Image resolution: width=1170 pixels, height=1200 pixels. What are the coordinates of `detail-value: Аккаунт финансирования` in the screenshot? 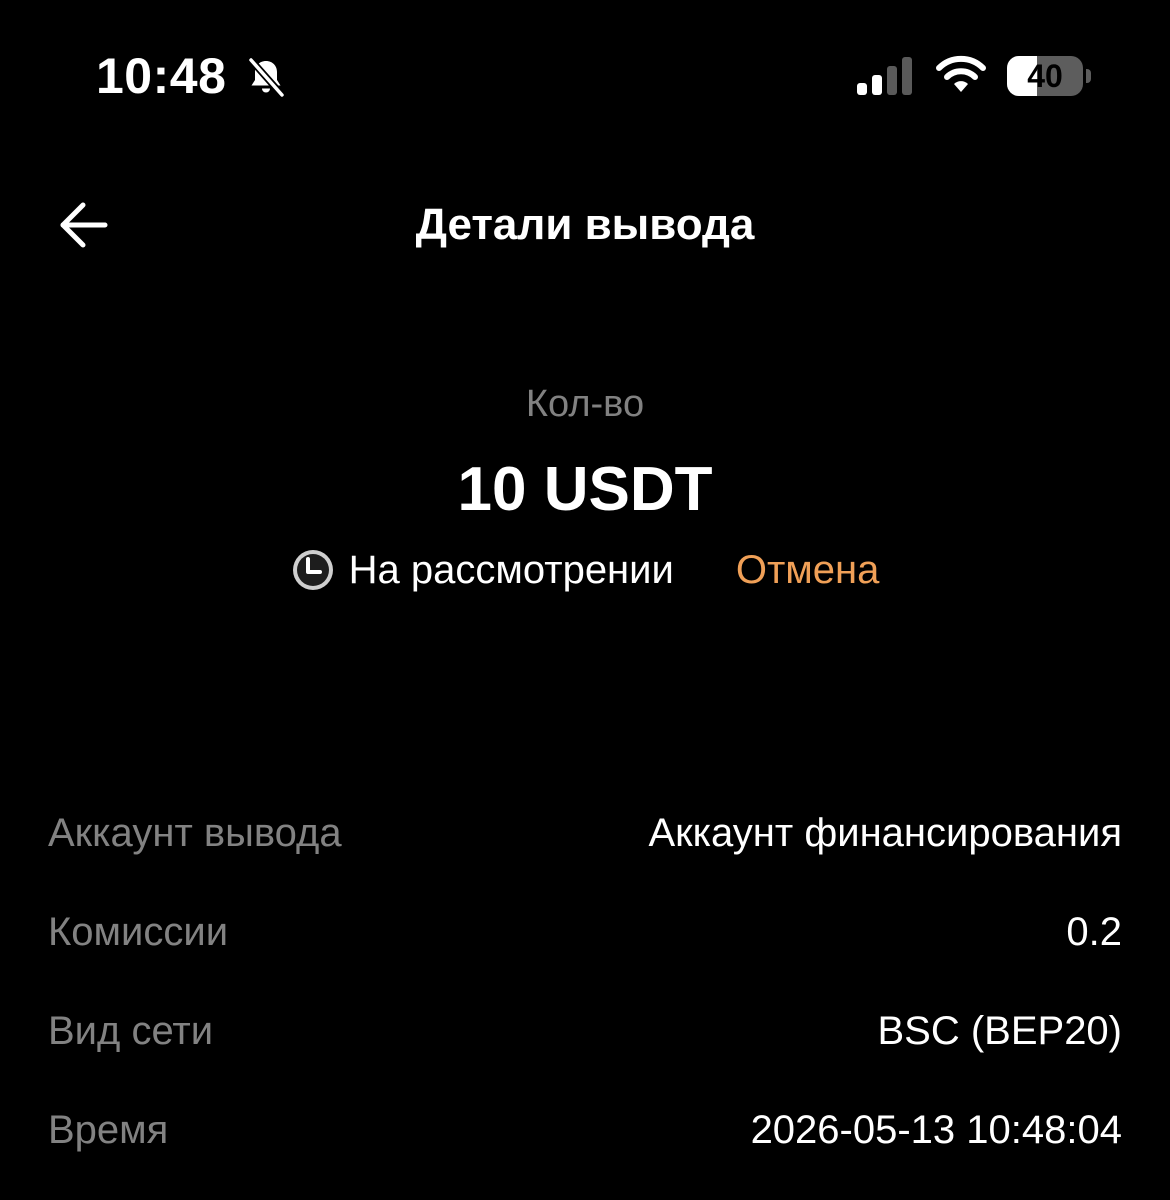 It's located at (885, 832).